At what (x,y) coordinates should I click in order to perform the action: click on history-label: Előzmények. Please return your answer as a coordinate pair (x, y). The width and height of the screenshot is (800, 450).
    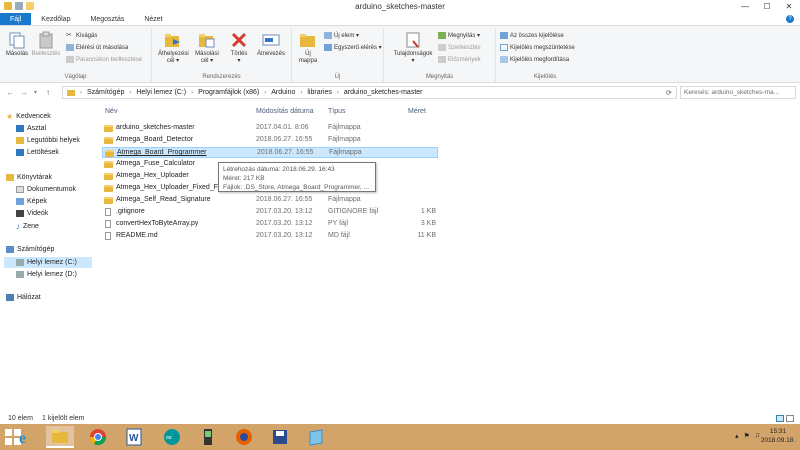
    Looking at the image, I should click on (464, 59).